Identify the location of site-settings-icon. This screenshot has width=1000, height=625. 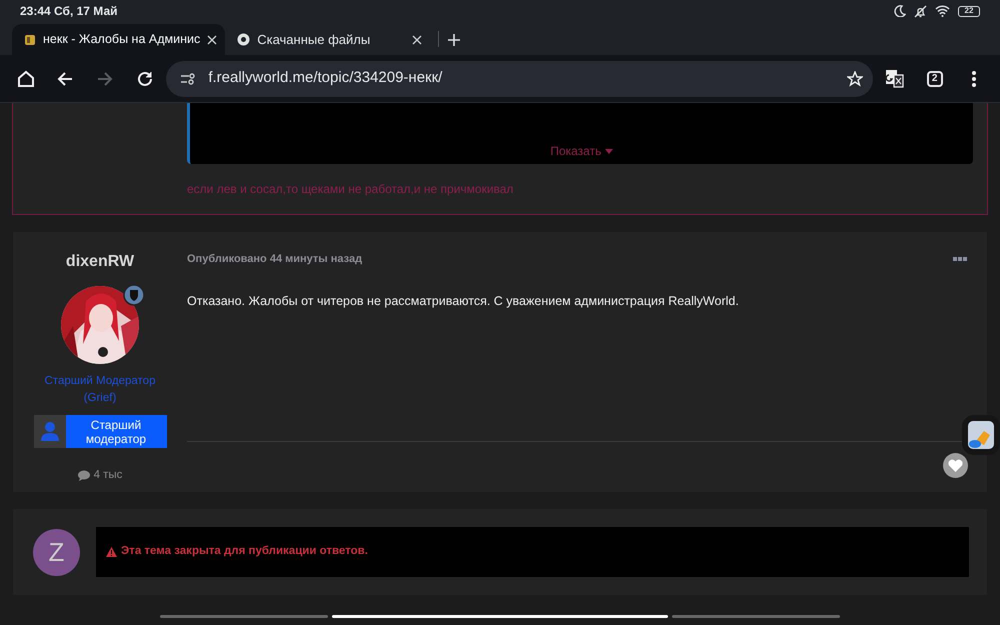
(188, 79).